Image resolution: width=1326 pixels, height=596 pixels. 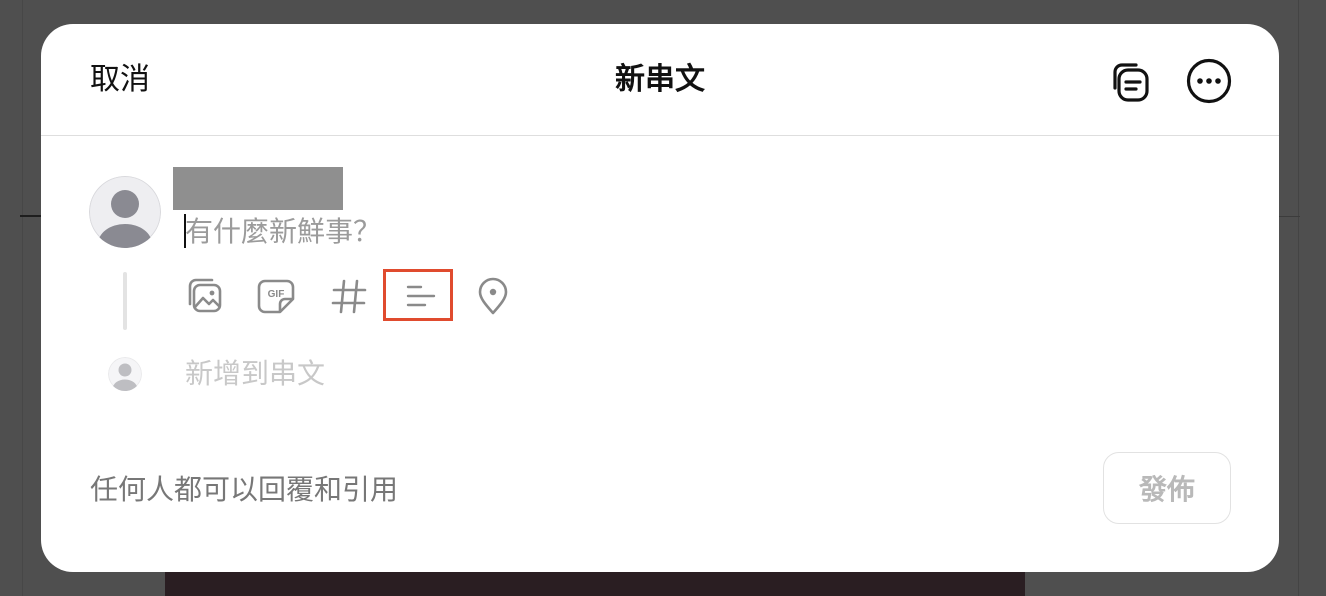 What do you see at coordinates (255, 374) in the screenshot?
I see `add-to-thread: 新增到串文` at bounding box center [255, 374].